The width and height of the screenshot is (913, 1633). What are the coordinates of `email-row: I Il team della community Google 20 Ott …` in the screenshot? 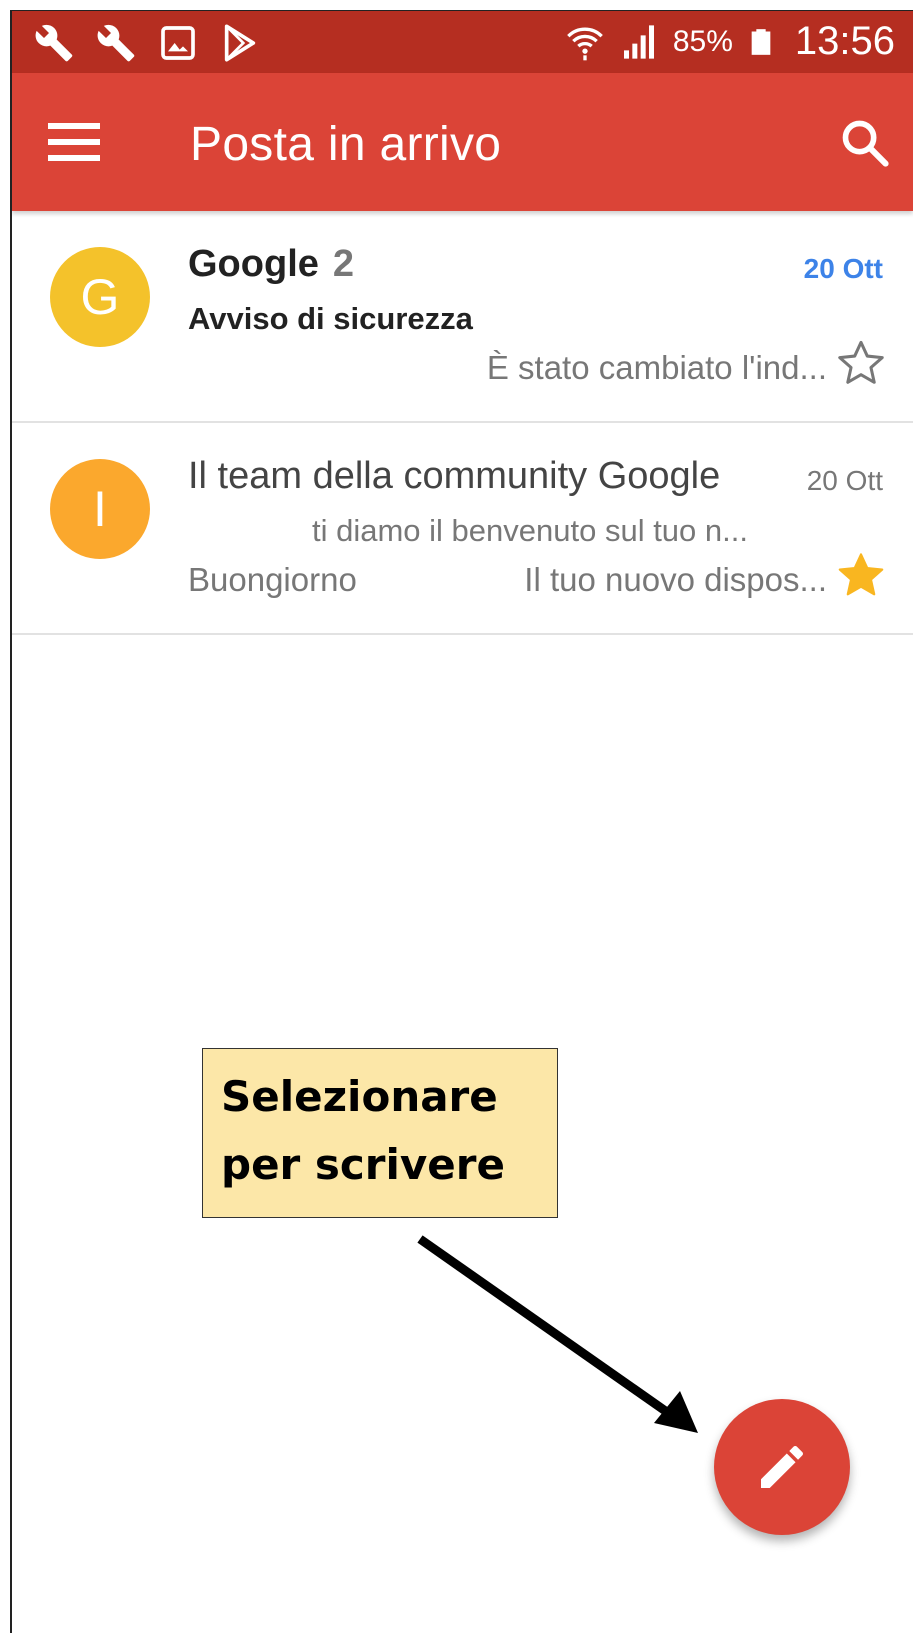 It's located at (462, 529).